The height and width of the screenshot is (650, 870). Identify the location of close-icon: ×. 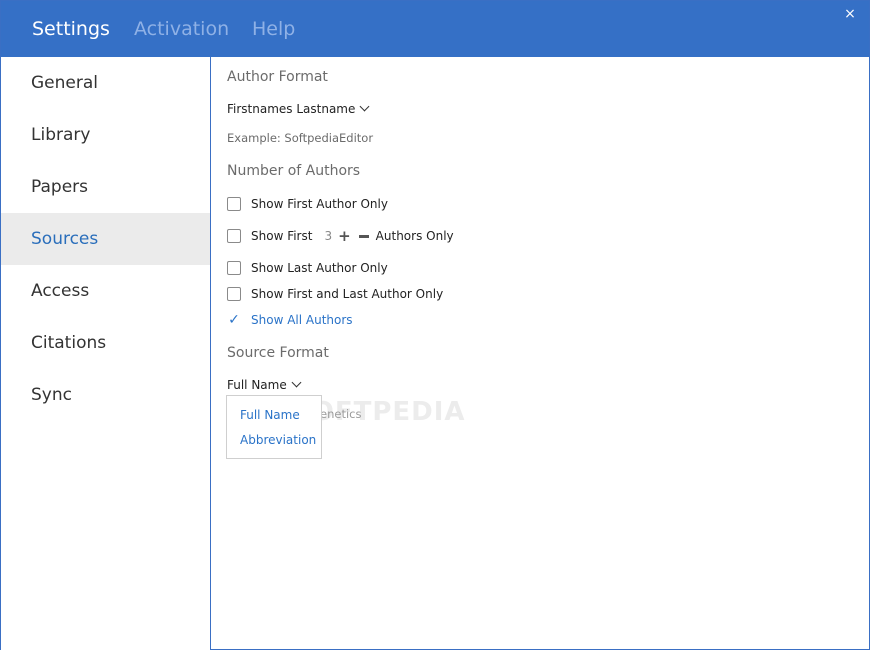
(850, 14).